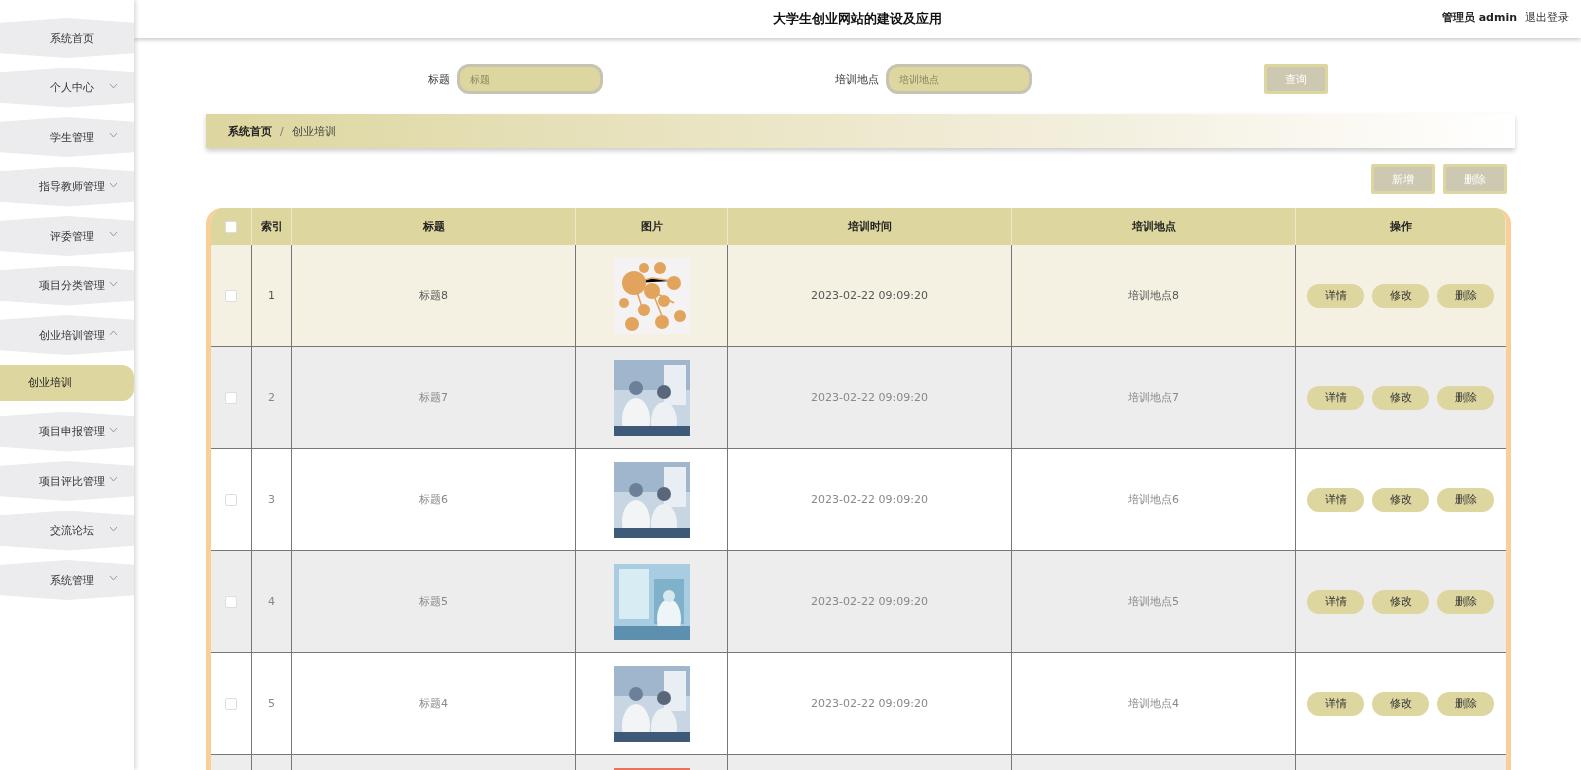 The width and height of the screenshot is (1581, 770). What do you see at coordinates (433, 226) in the screenshot?
I see `column-header: 标题` at bounding box center [433, 226].